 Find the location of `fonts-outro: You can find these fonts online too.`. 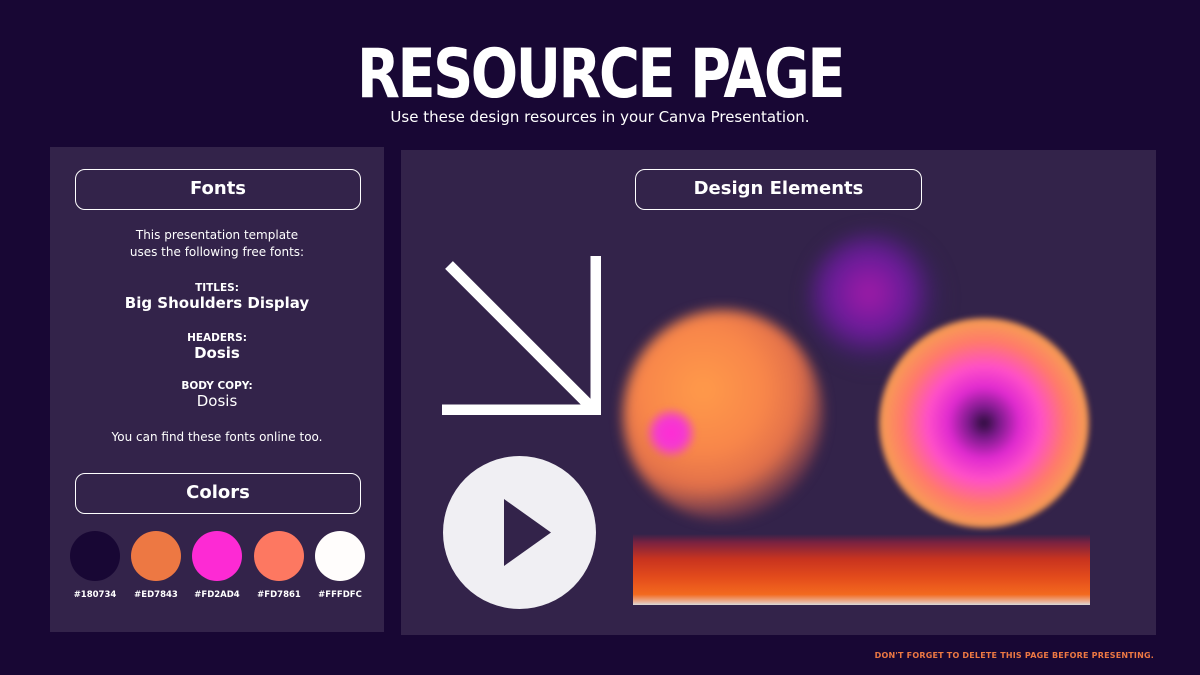

fonts-outro: You can find these fonts online too. is located at coordinates (217, 437).